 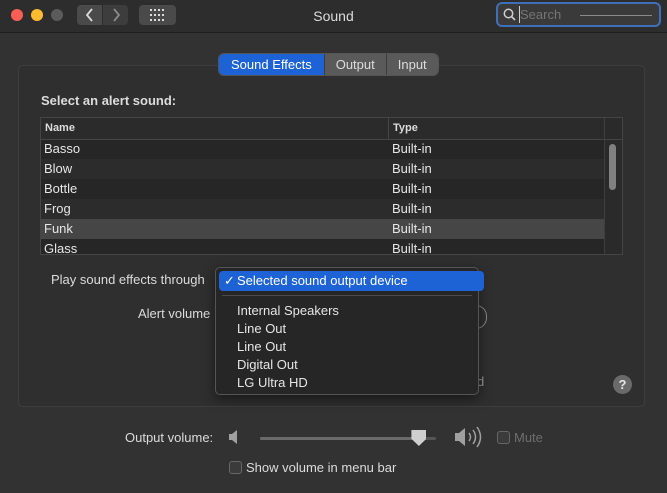 What do you see at coordinates (57, 208) in the screenshot?
I see `row-name: Frog` at bounding box center [57, 208].